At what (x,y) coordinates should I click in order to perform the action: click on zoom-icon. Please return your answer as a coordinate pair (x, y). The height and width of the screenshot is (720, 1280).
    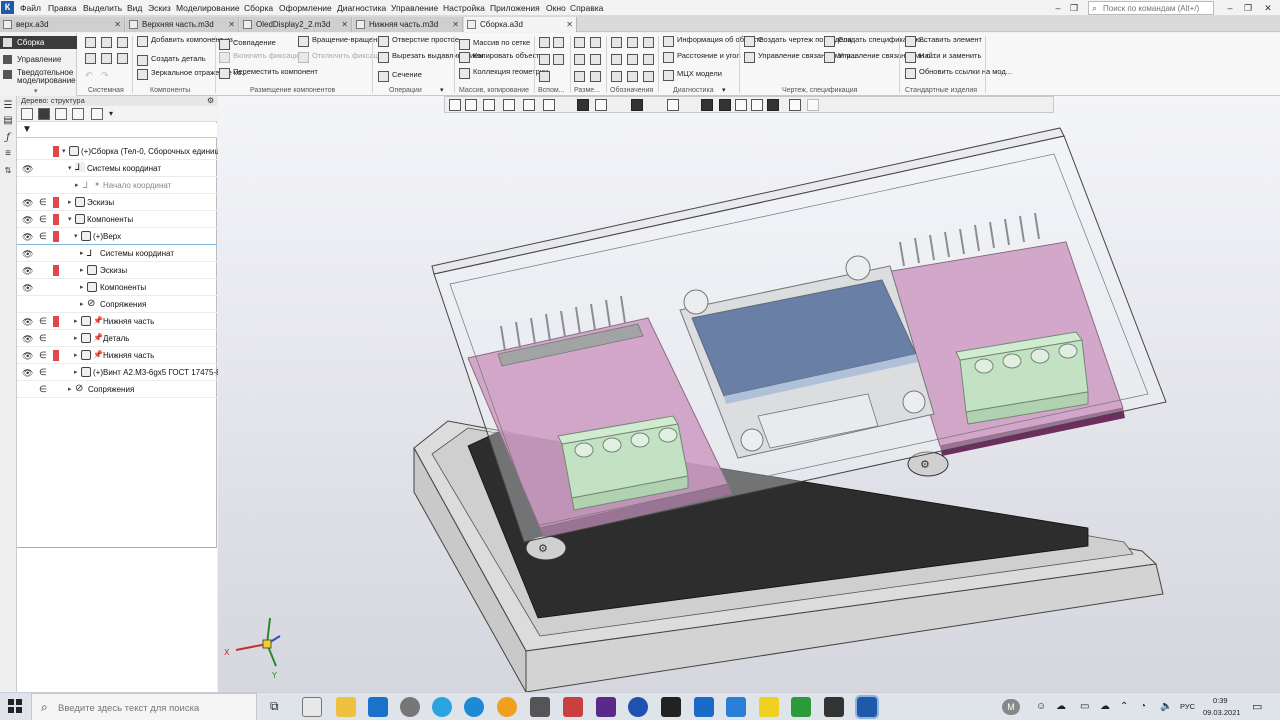
    Looking at the image, I should click on (489, 105).